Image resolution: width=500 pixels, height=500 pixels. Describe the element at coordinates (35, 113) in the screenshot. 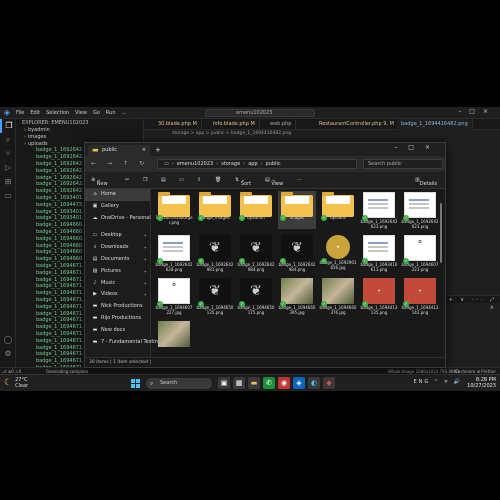

I see `menu-item-edit: Edit` at that location.